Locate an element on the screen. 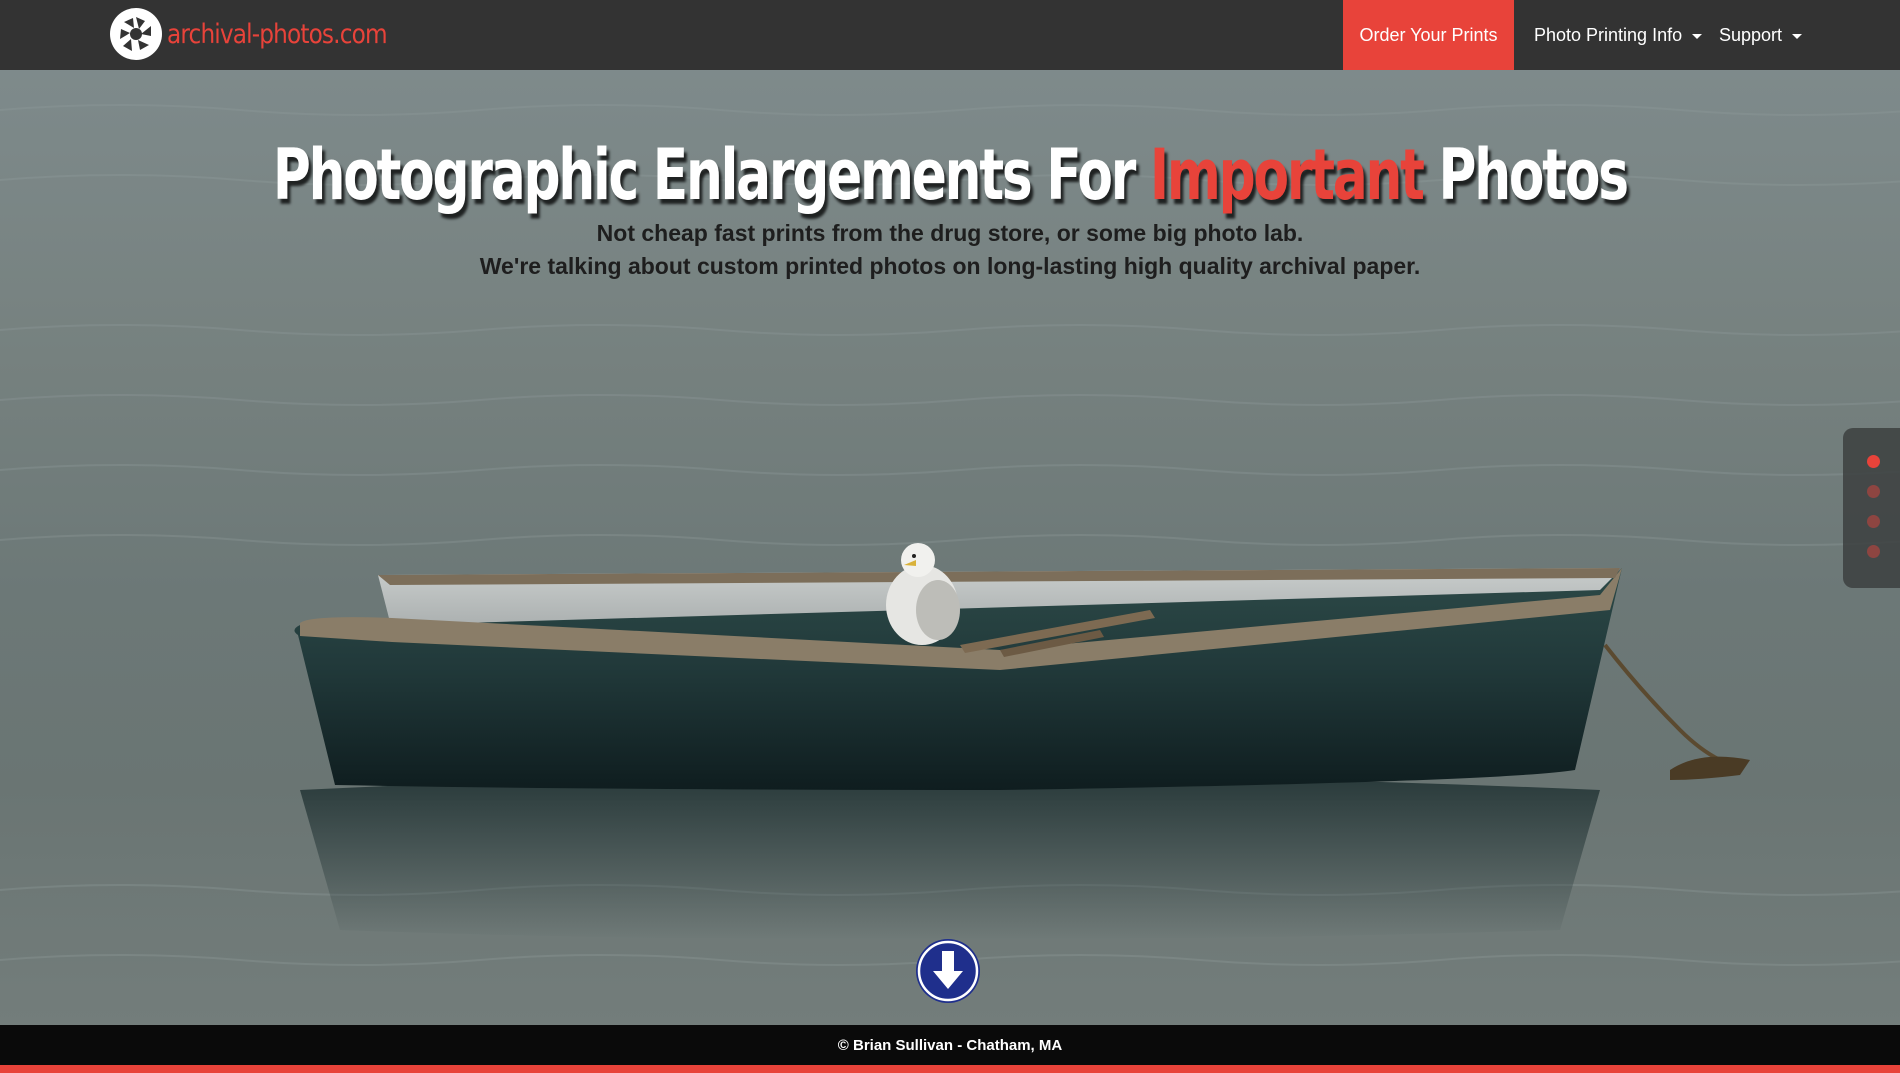  camera-aperture-icon is located at coordinates (136, 34).